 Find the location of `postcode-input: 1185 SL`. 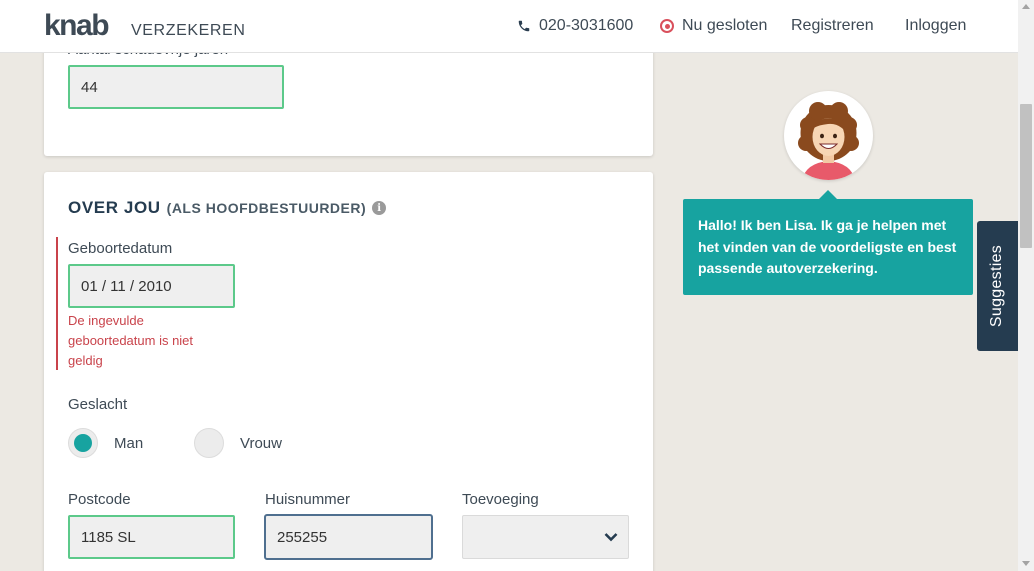

postcode-input: 1185 SL is located at coordinates (151, 537).